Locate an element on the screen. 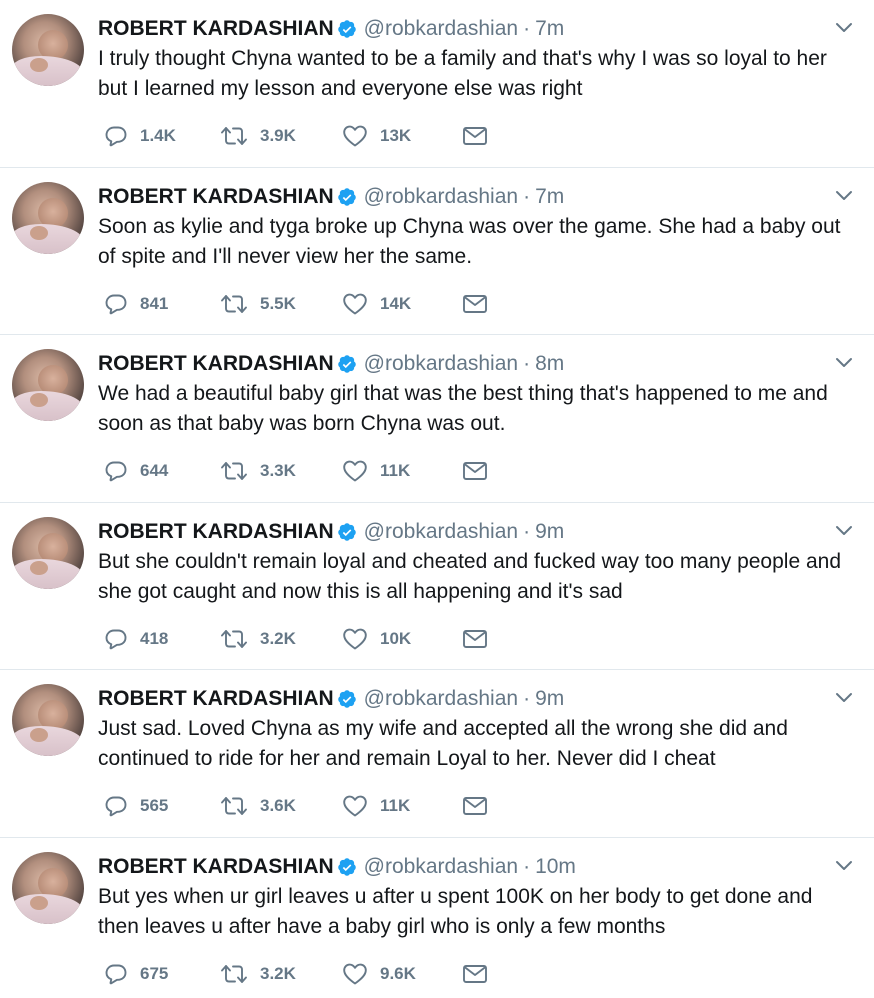 The height and width of the screenshot is (998, 874). tweet-actions: 565 3.6K 11K is located at coordinates (304, 806).